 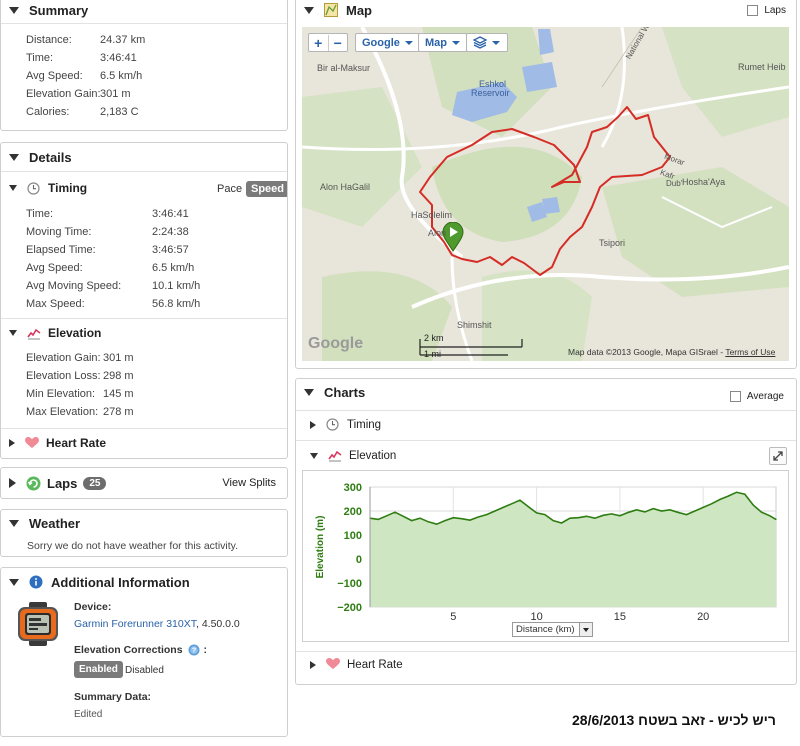 I want to click on scale-mi-label: 1 mi, so click(x=433, y=354).